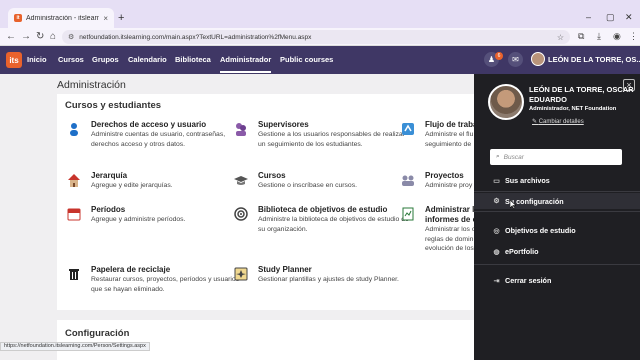  Describe the element at coordinates (105, 59) in the screenshot. I see `nav-grupos: Grupos` at that location.